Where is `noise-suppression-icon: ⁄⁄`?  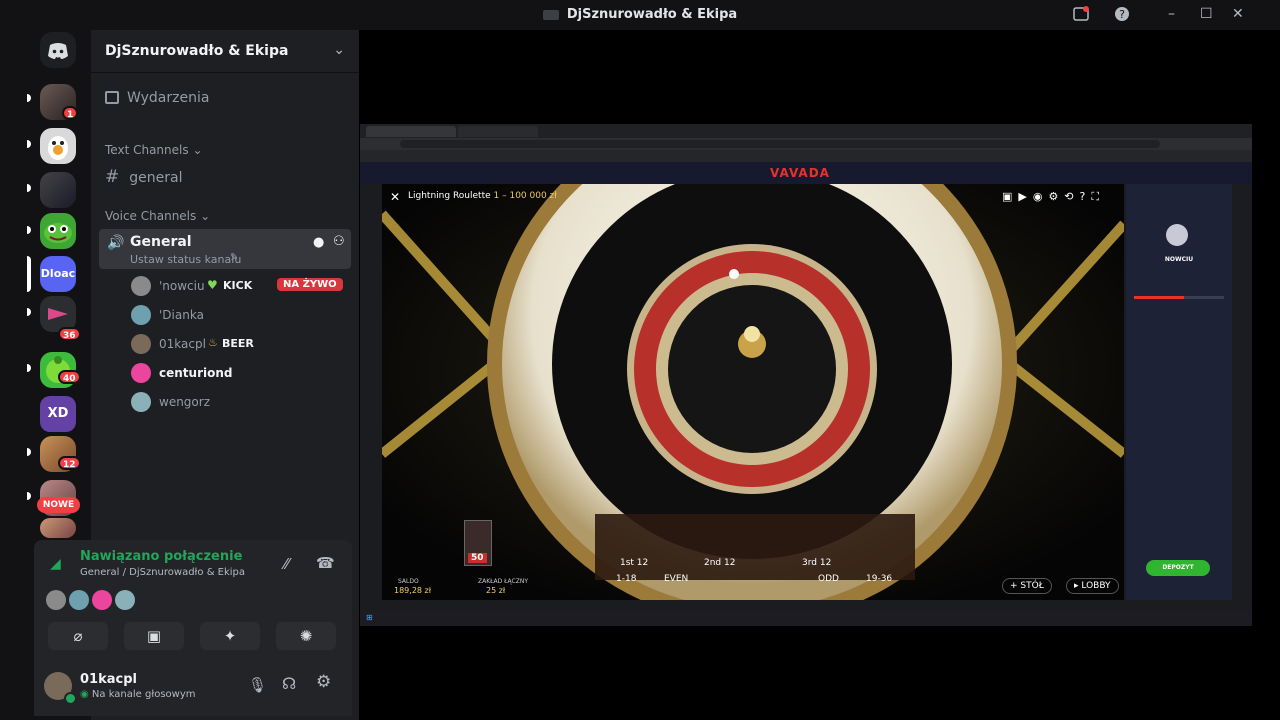
noise-suppression-icon: ⁄⁄ is located at coordinates (286, 564).